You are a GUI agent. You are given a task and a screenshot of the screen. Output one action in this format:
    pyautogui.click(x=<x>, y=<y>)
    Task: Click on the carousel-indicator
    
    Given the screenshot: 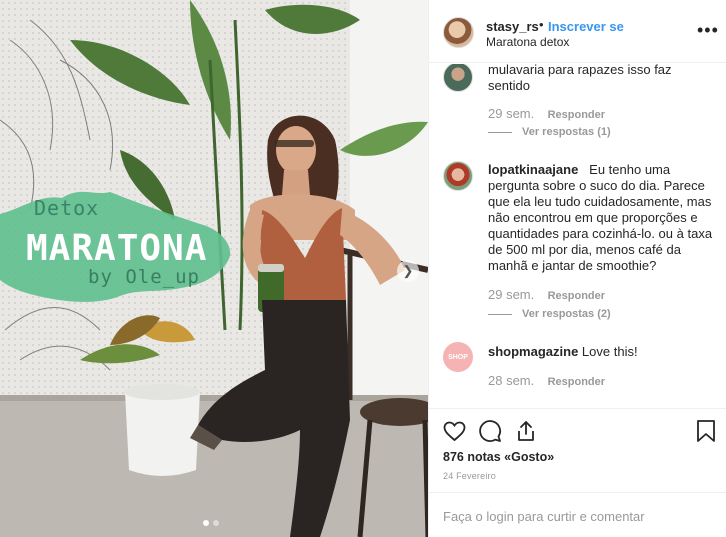 What is the action you would take?
    pyautogui.click(x=211, y=523)
    